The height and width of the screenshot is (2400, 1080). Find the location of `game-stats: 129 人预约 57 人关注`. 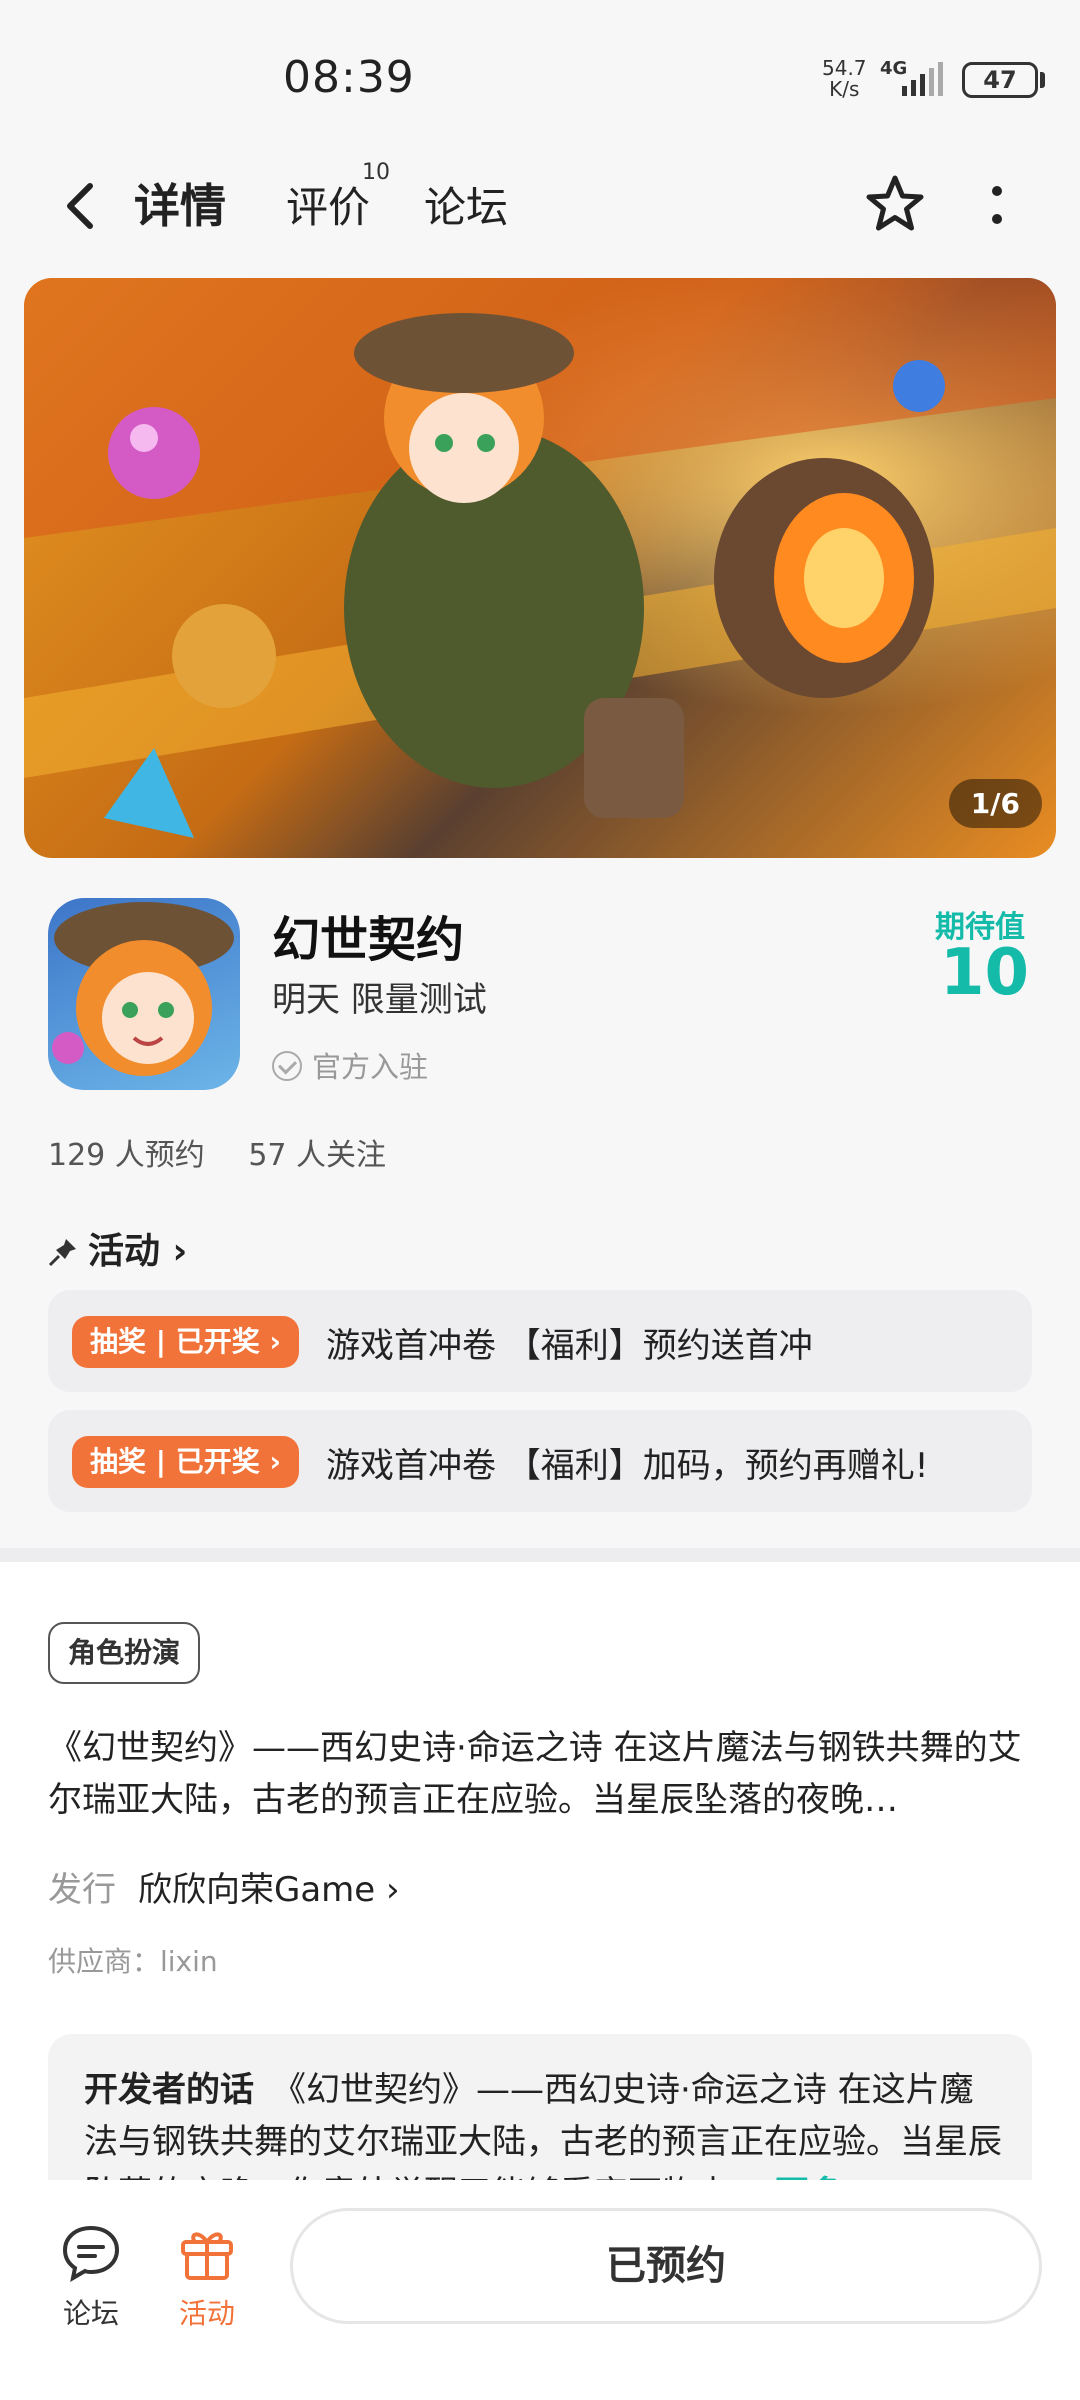

game-stats: 129 人预约 57 人关注 is located at coordinates (234, 1152).